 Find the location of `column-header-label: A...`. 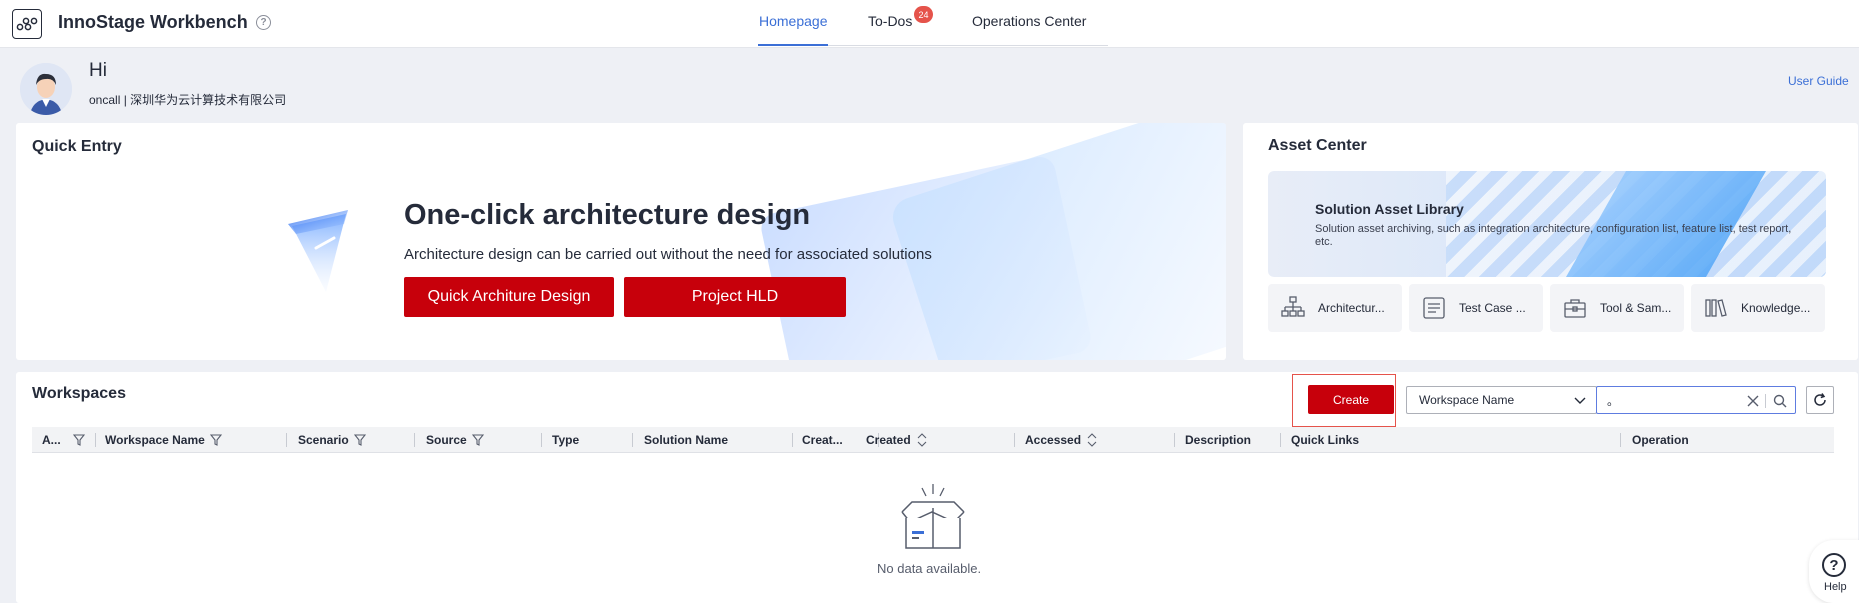

column-header-label: A... is located at coordinates (51, 440).